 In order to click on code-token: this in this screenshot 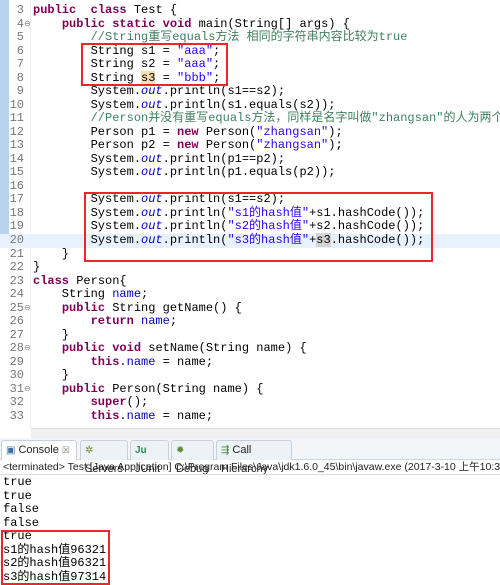, I will do `click(105, 361)`.